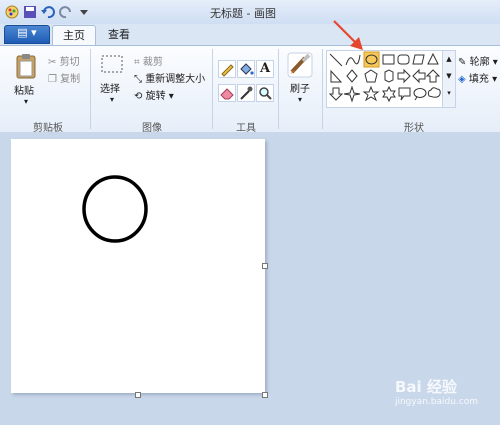 The width and height of the screenshot is (500, 425). I want to click on down-arrow-shape-icon, so click(336, 94).